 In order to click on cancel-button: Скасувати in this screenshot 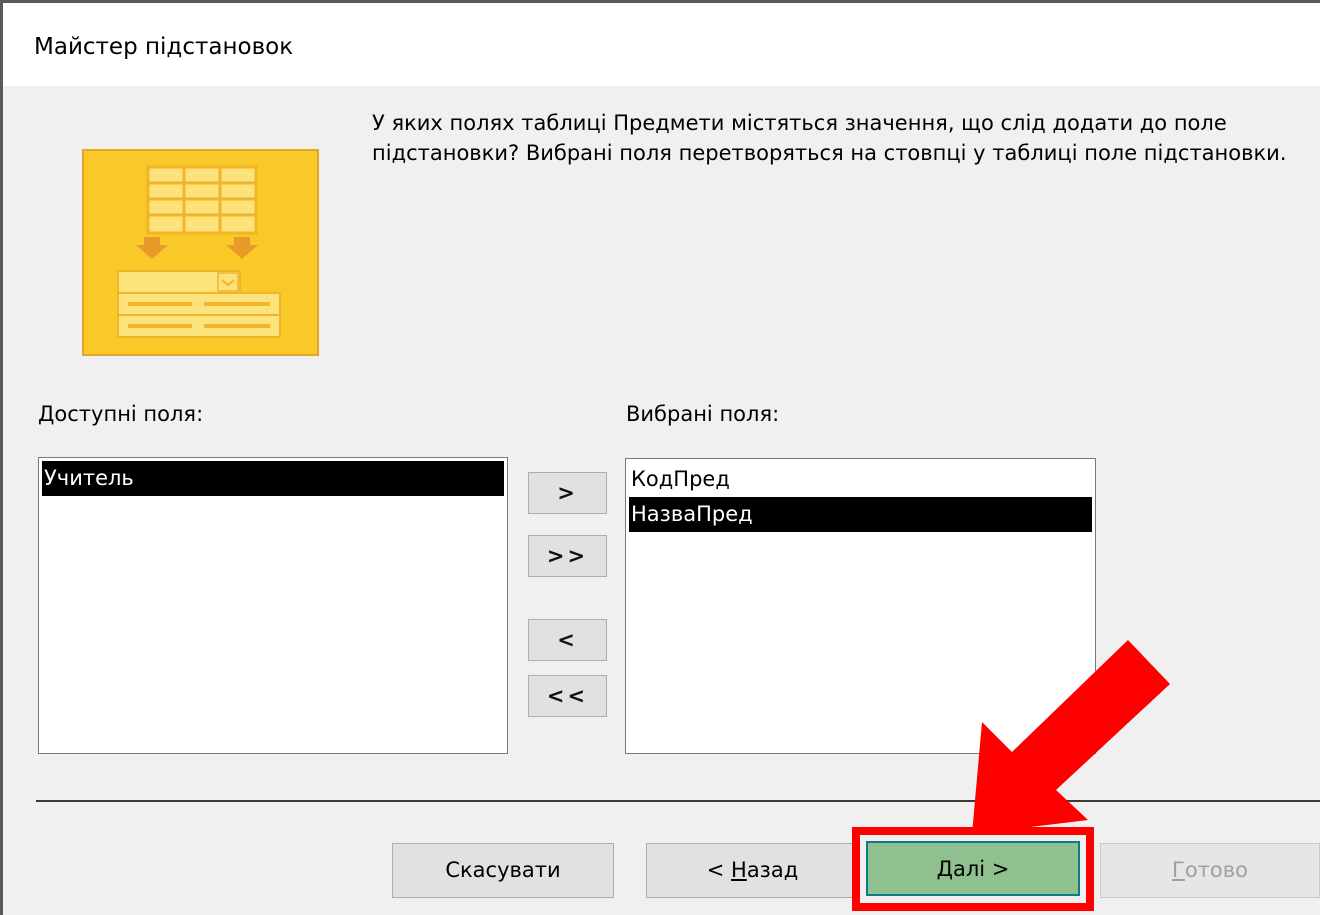, I will do `click(503, 870)`.